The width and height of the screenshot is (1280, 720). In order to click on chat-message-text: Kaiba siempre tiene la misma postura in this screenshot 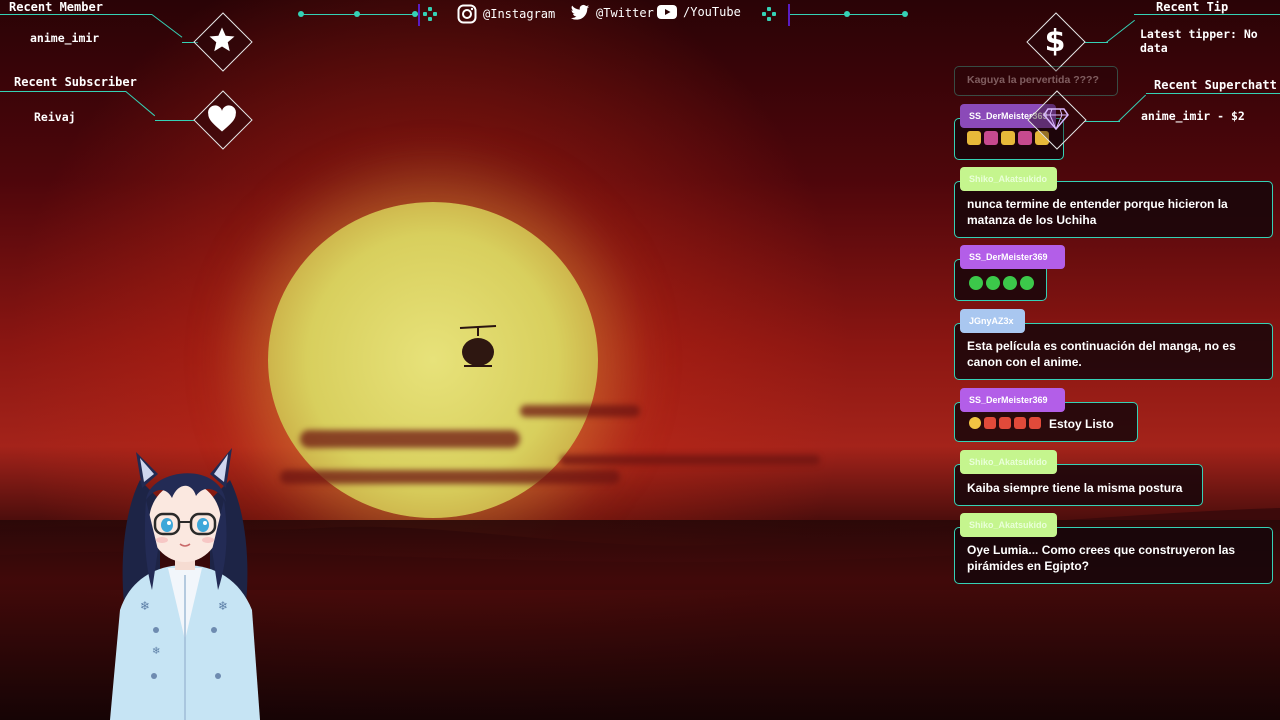, I will do `click(1075, 488)`.